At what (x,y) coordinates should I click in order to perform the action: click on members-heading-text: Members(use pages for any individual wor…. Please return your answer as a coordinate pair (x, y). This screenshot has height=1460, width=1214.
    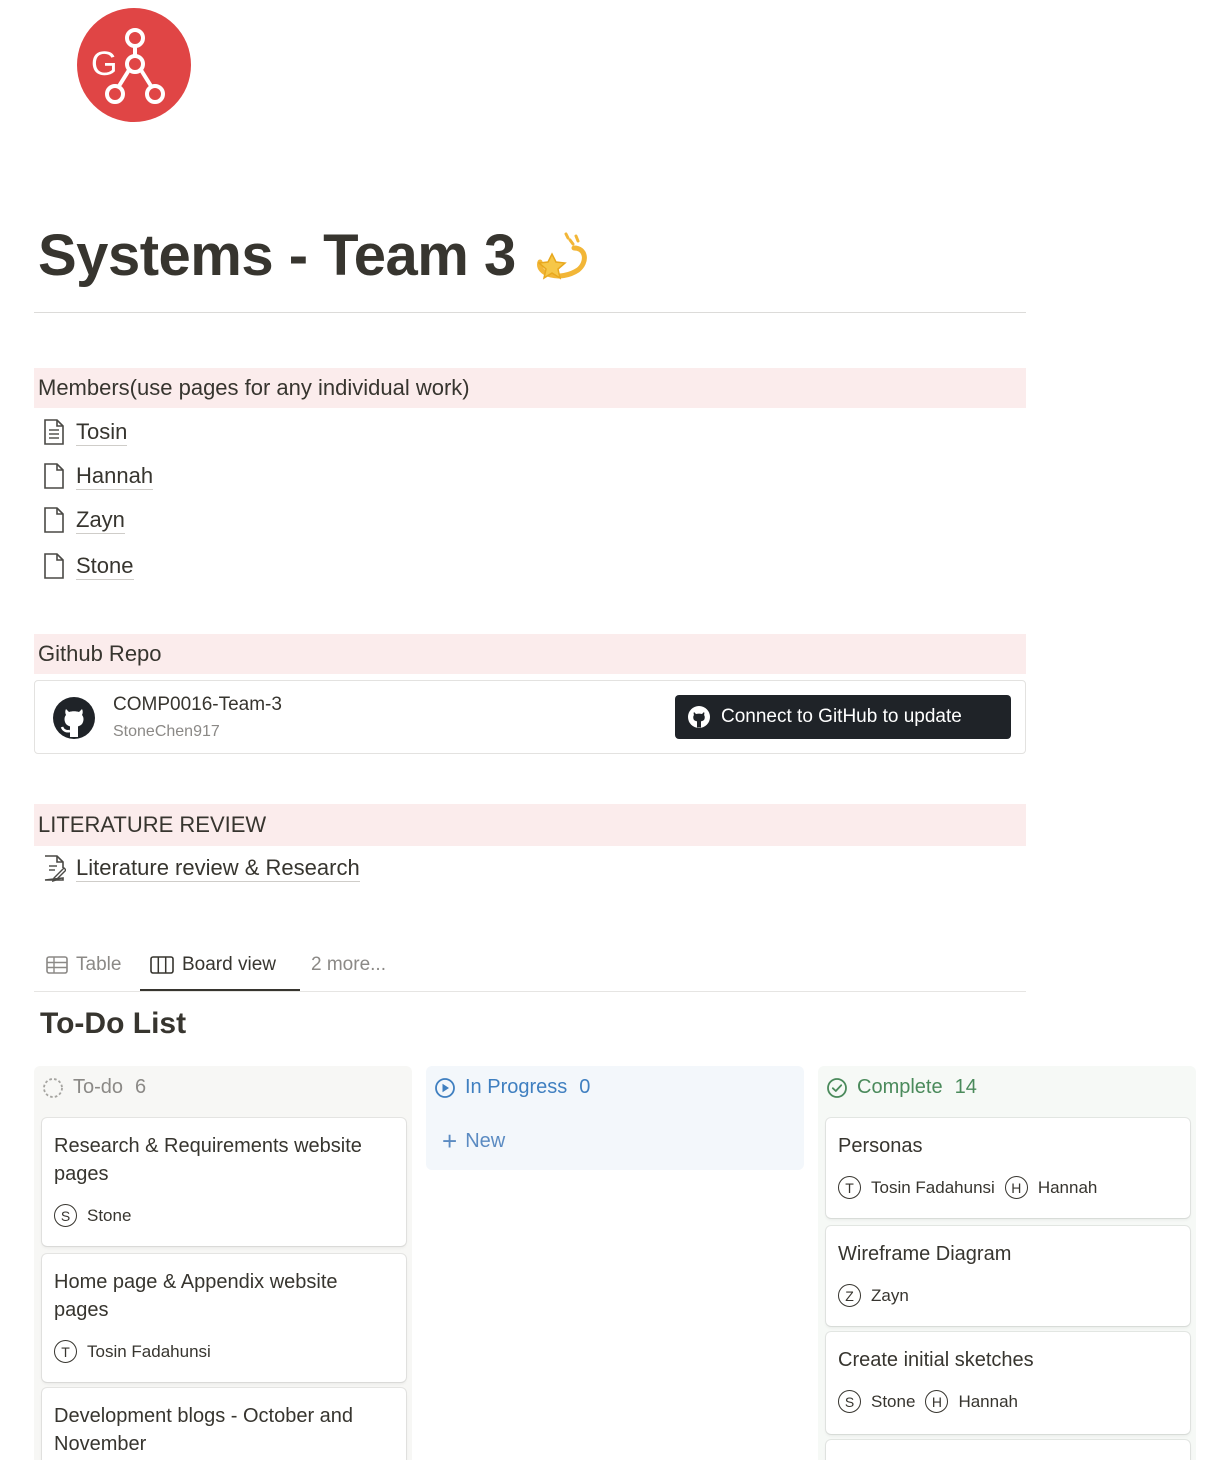
    Looking at the image, I should click on (254, 387).